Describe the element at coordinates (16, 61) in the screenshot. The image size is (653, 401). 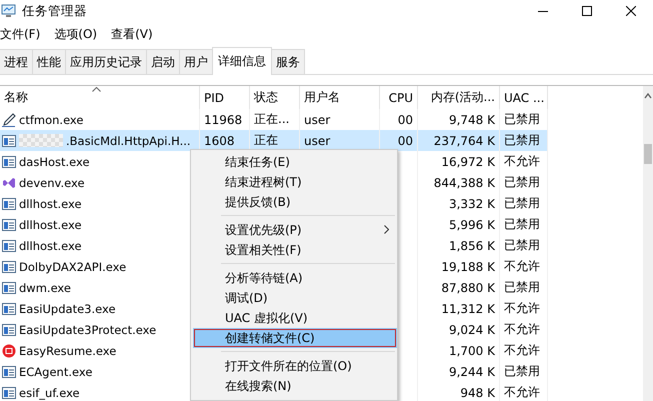
I see `tab: 进程` at that location.